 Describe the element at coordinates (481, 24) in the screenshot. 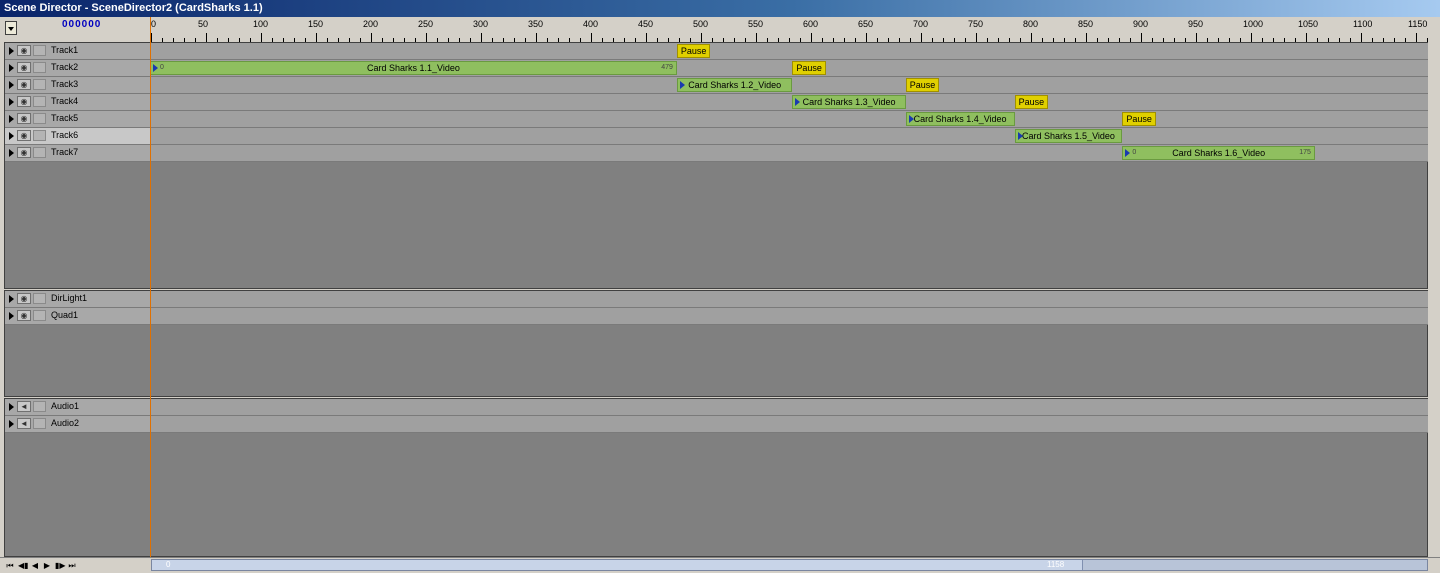

I see `ruler-label: 300` at that location.